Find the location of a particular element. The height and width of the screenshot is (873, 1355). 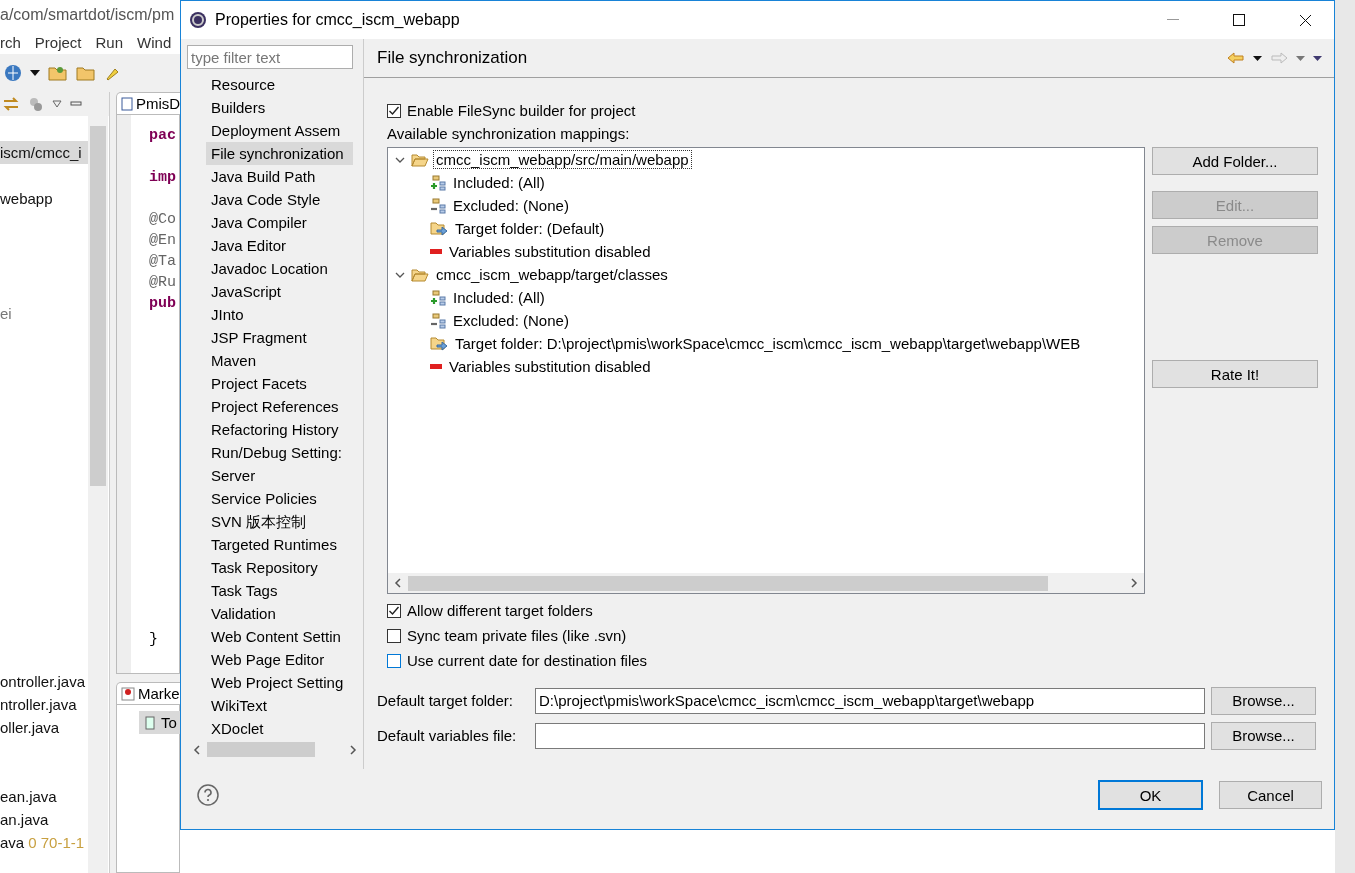

tree-item: cmcc_iscm_webapp/src/main/webapp is located at coordinates (562, 159).